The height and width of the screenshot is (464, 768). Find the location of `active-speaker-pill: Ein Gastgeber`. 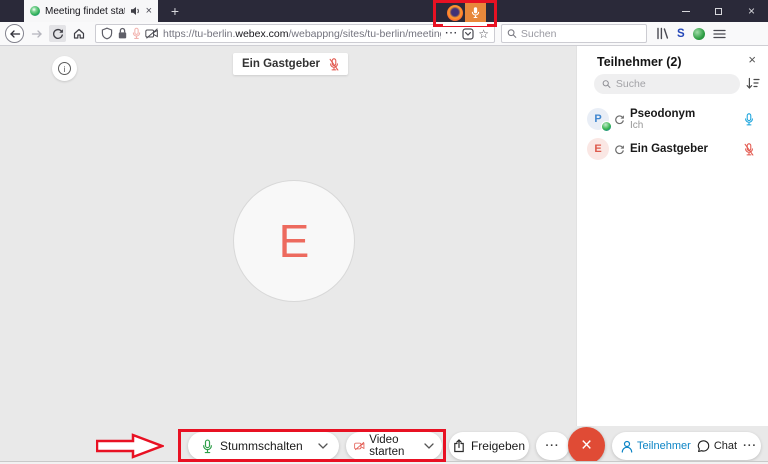

active-speaker-pill: Ein Gastgeber is located at coordinates (290, 64).